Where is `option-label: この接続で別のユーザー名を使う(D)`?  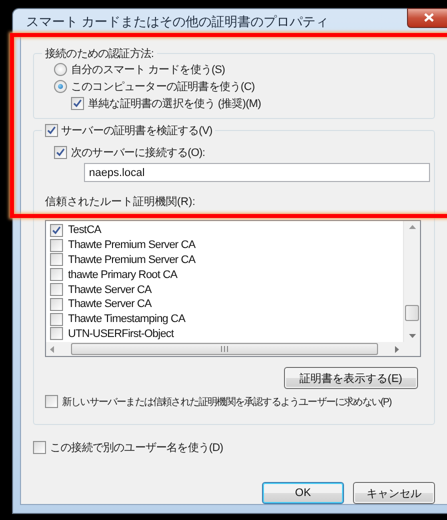
option-label: この接続で別のユーザー名を使う(D) is located at coordinates (137, 447).